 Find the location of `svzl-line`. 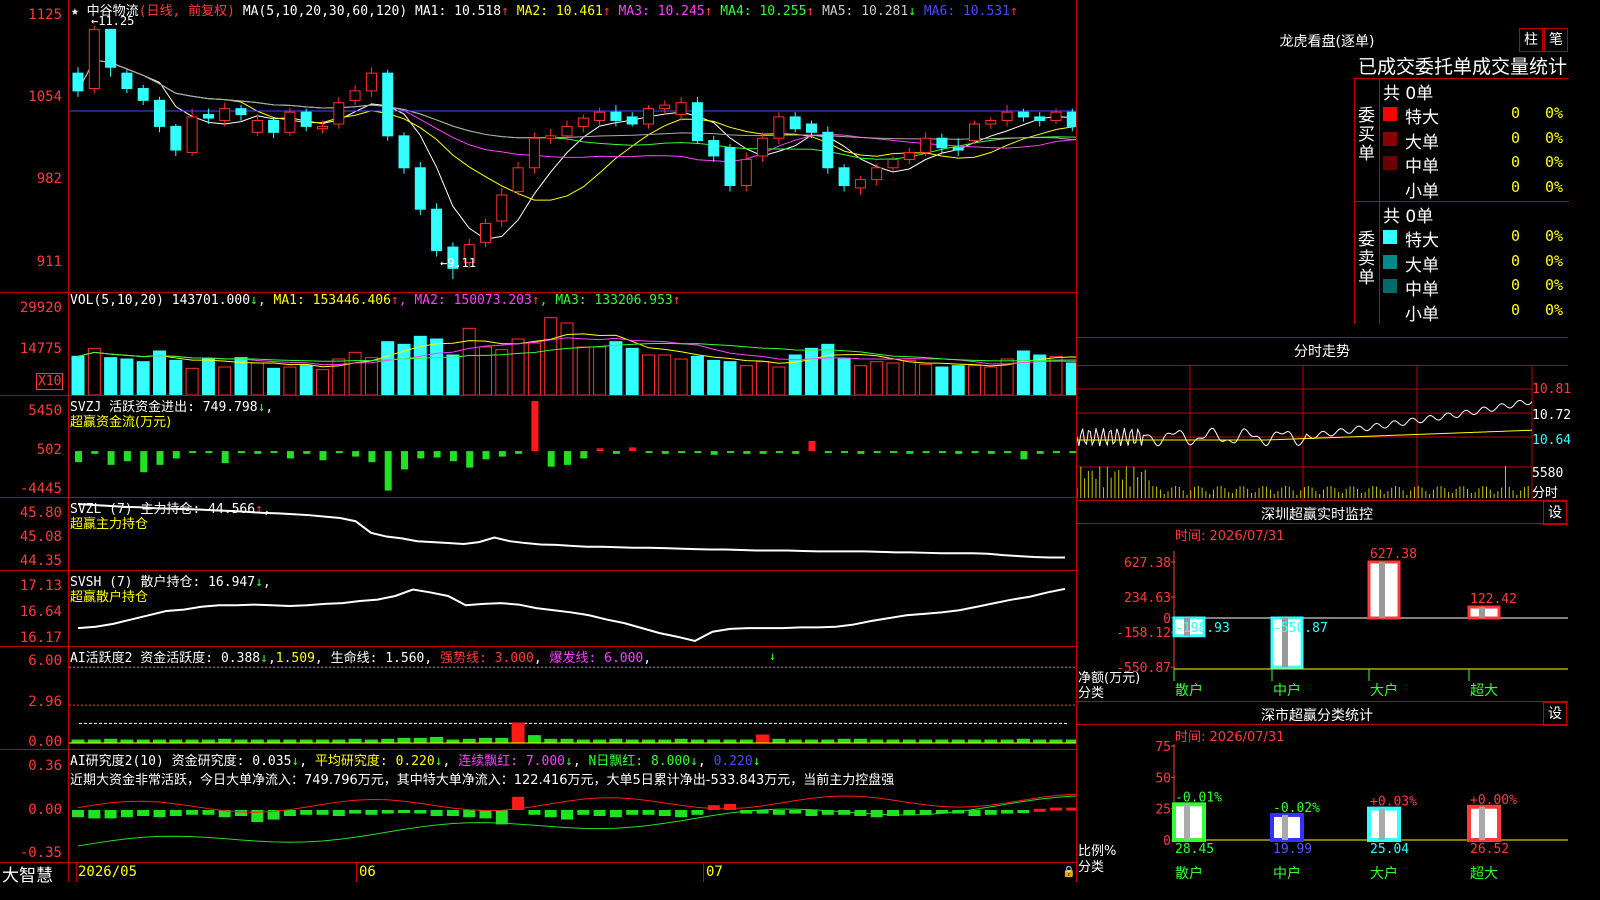

svzl-line is located at coordinates (572, 534).